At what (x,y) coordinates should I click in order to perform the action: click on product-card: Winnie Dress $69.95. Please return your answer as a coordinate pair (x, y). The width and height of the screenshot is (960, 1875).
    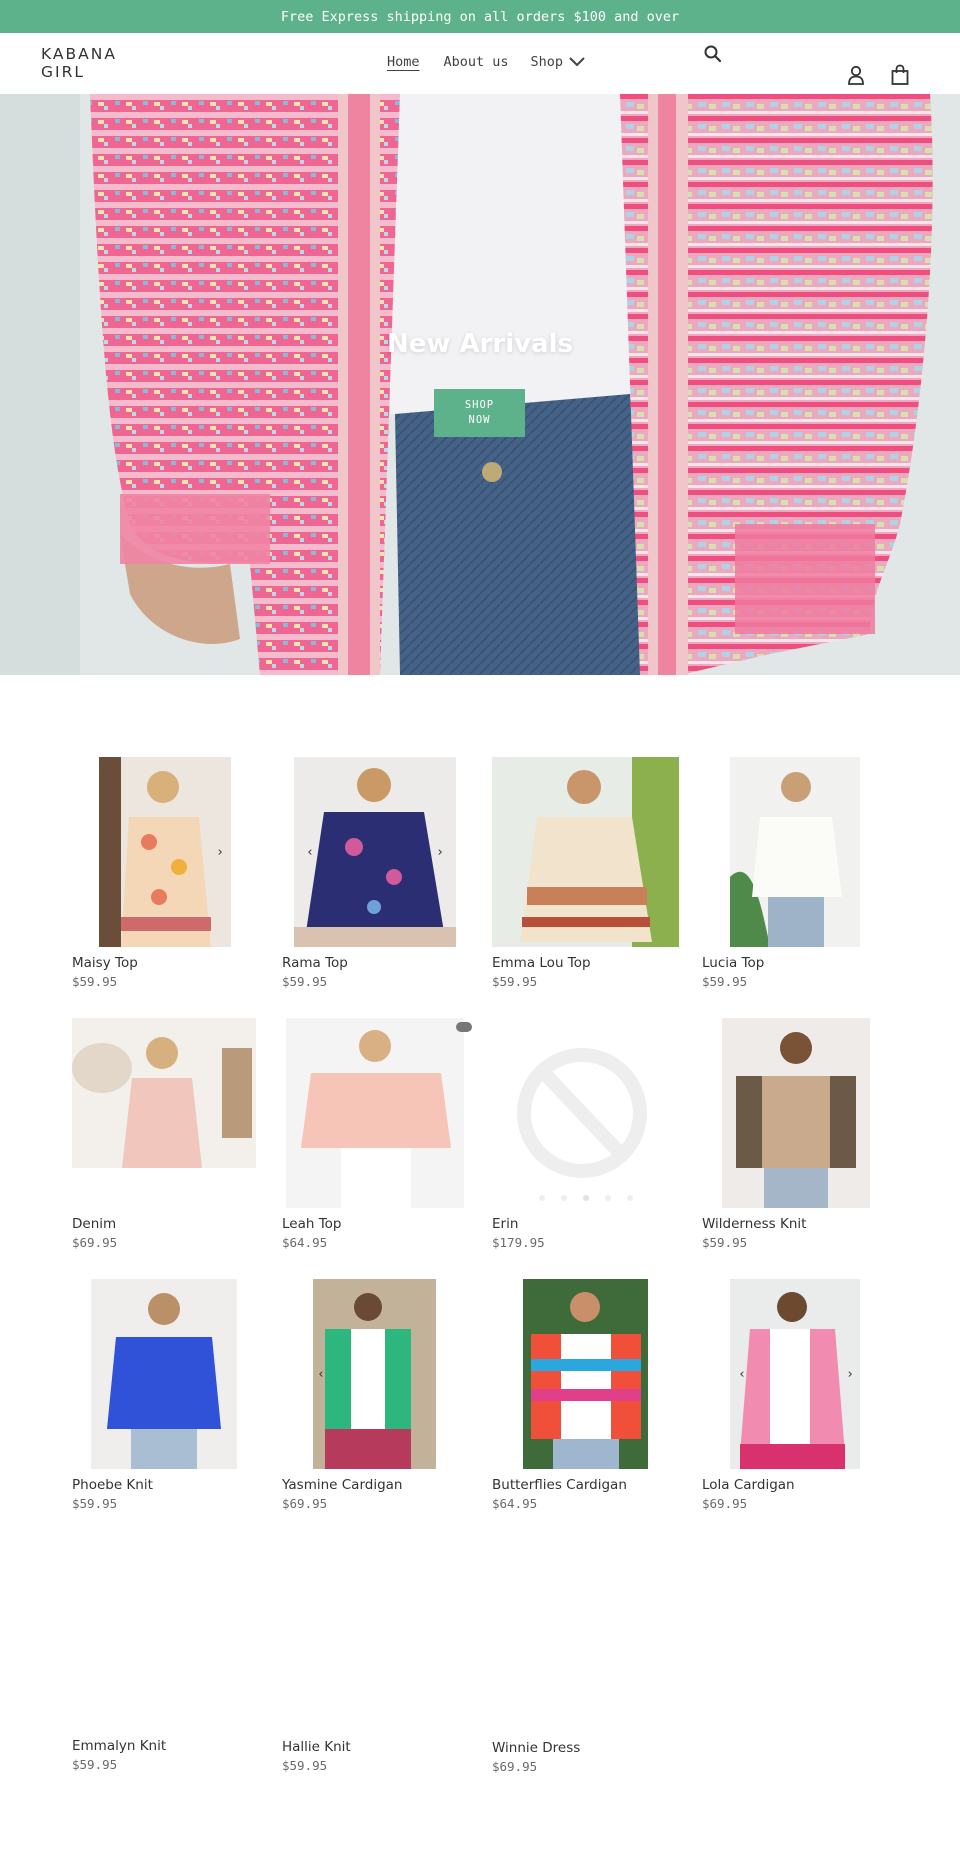
    Looking at the image, I should click on (587, 1660).